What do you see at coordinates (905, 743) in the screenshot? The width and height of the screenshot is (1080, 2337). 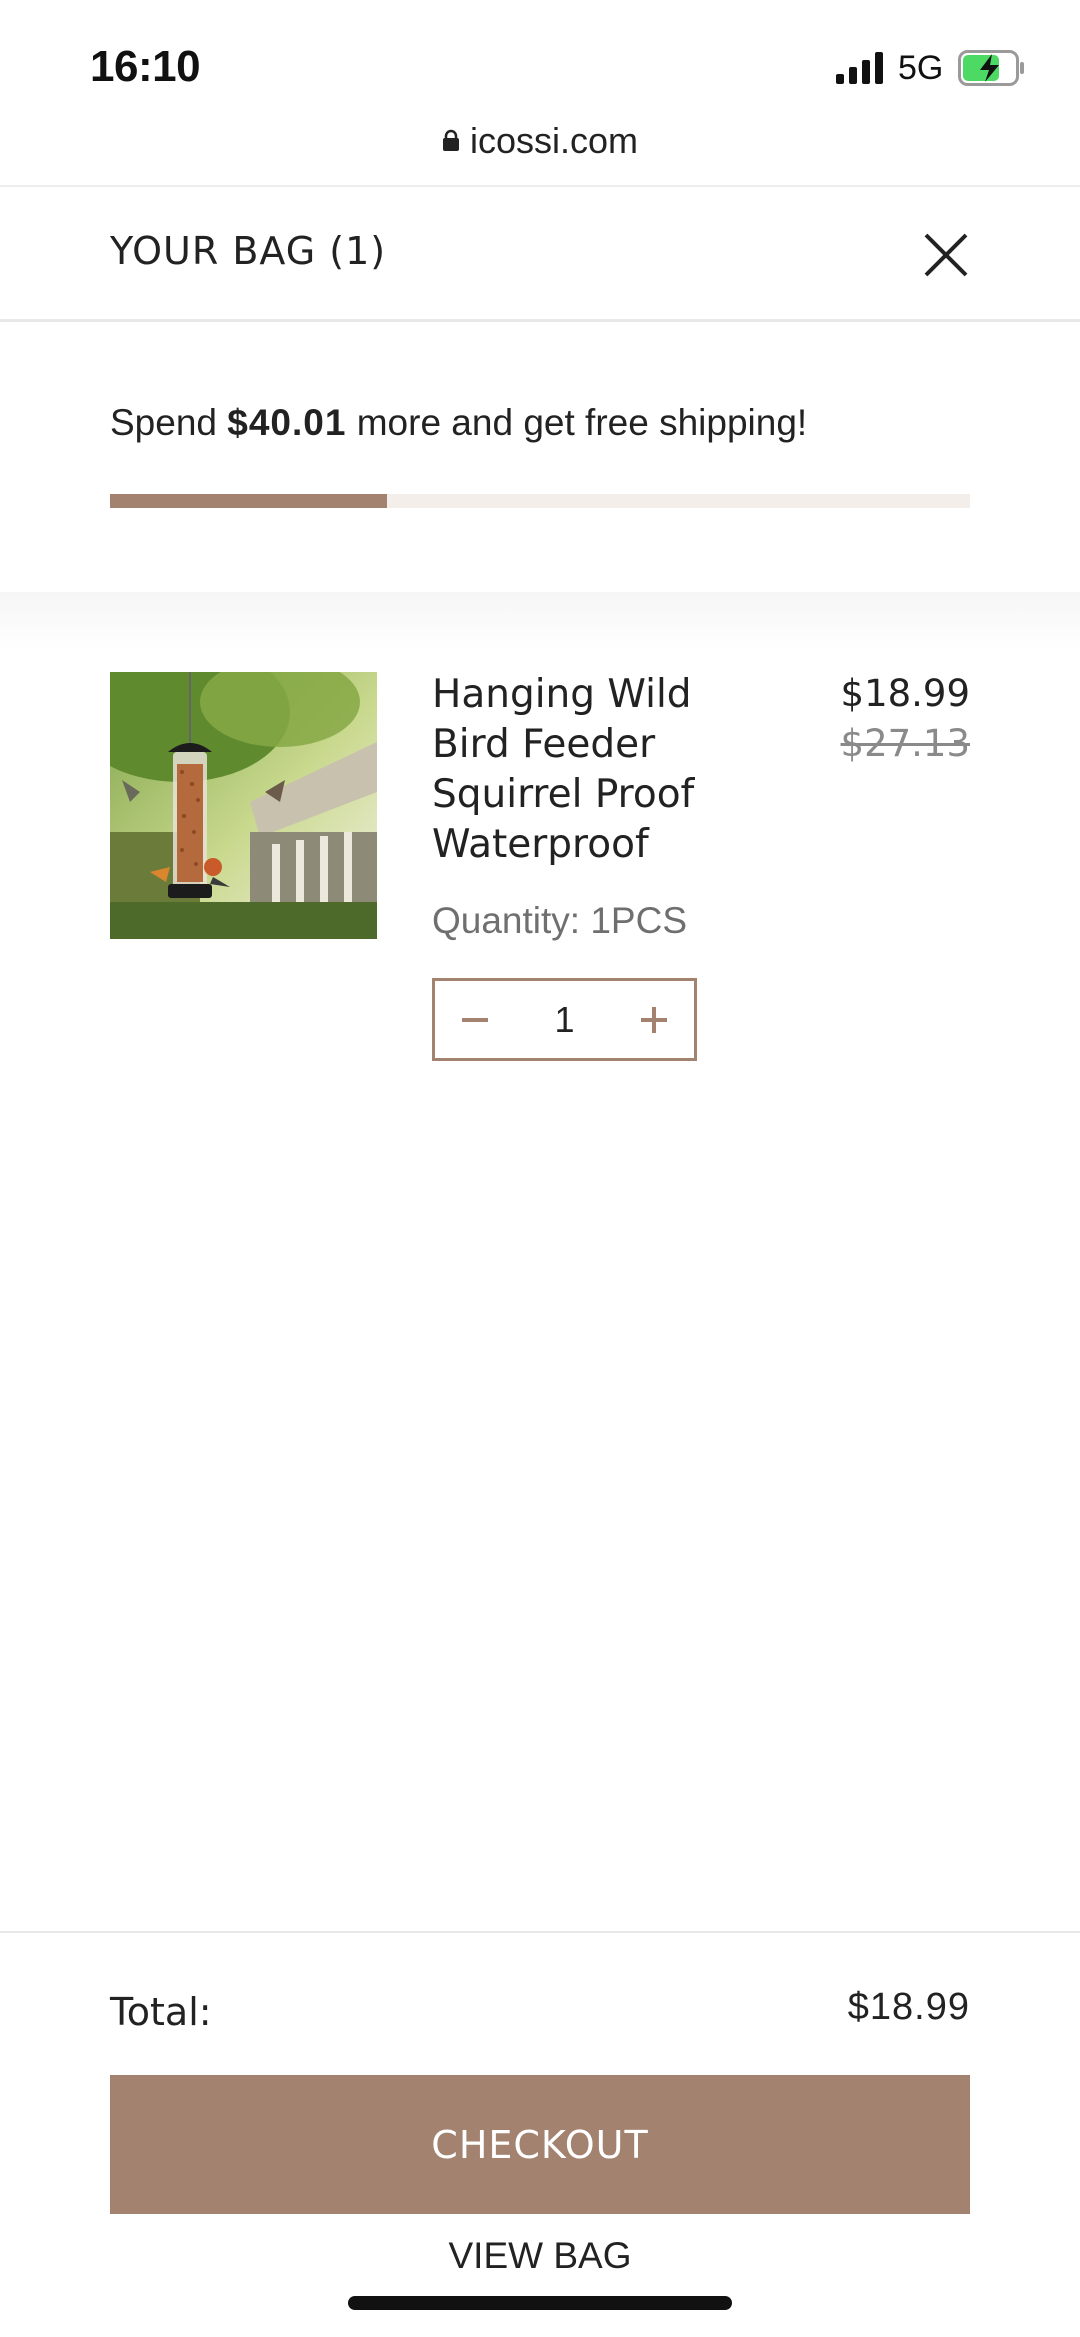 I see `product-original-price: $27.13` at bounding box center [905, 743].